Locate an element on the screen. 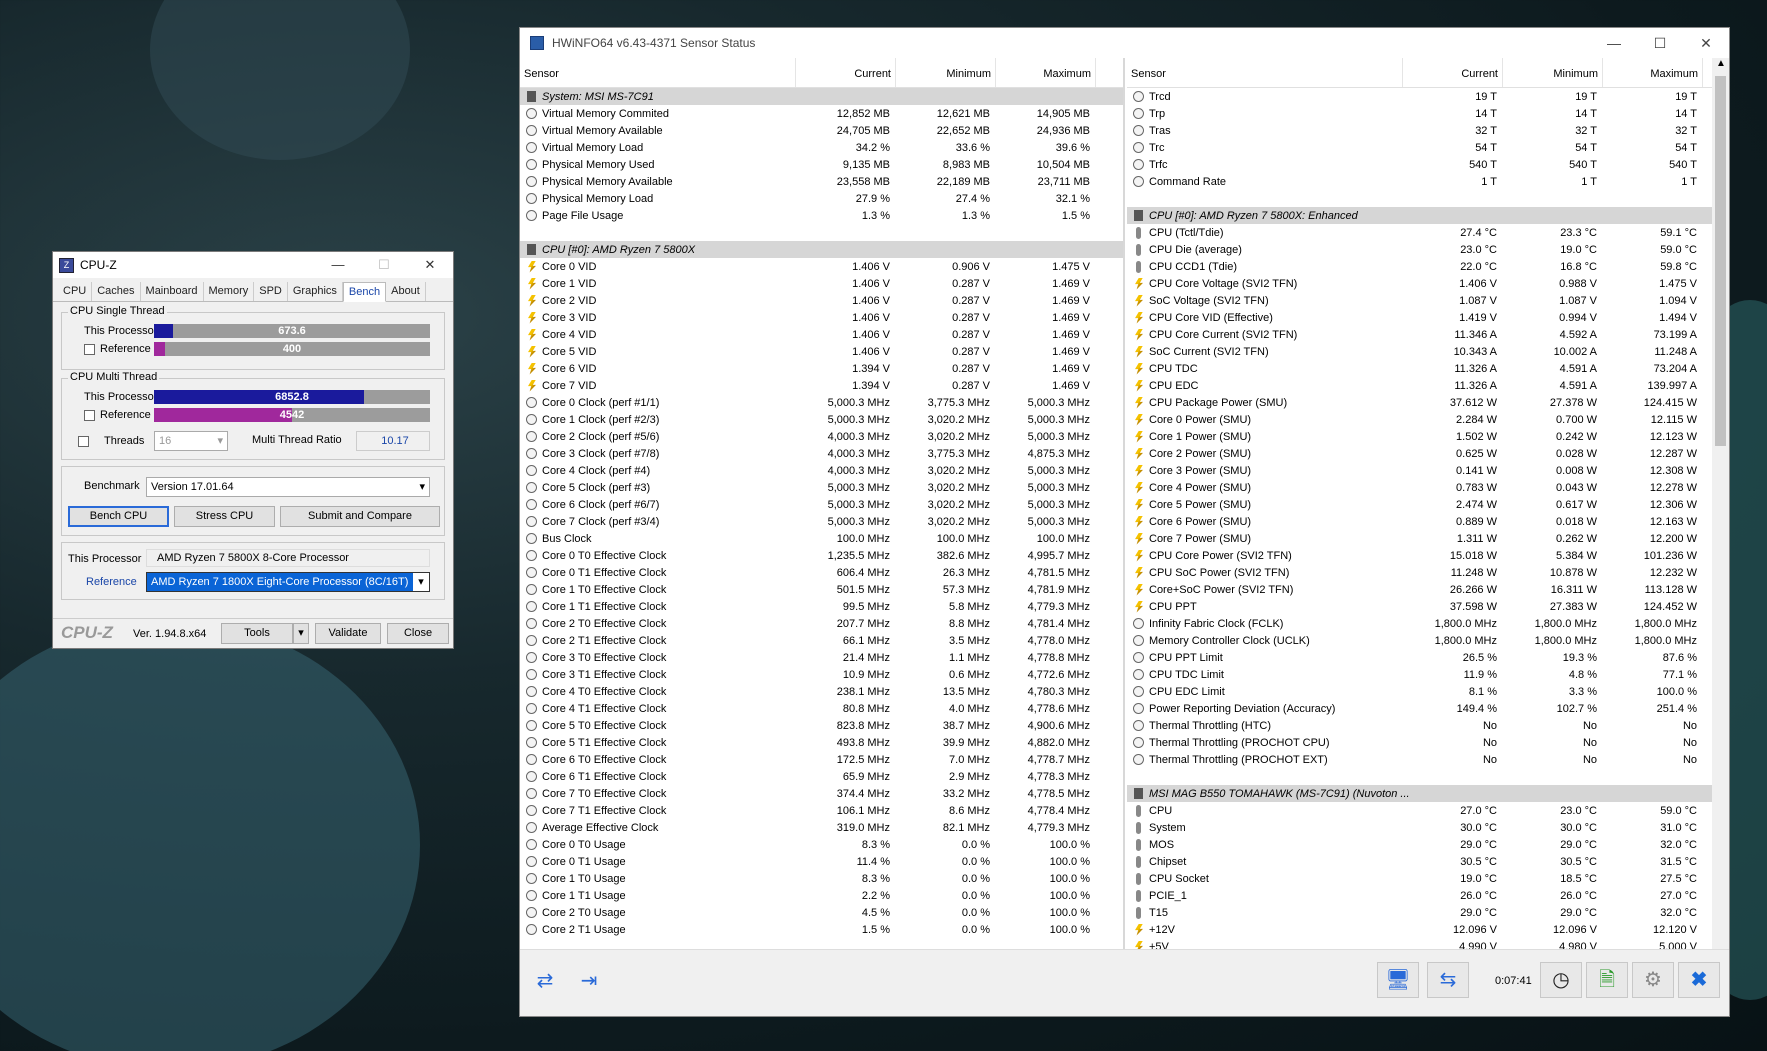 This screenshot has height=1051, width=1767. table-row: Core 2 T0 Usage 4.5 % 0.0 % 100.0 % is located at coordinates (821, 912).